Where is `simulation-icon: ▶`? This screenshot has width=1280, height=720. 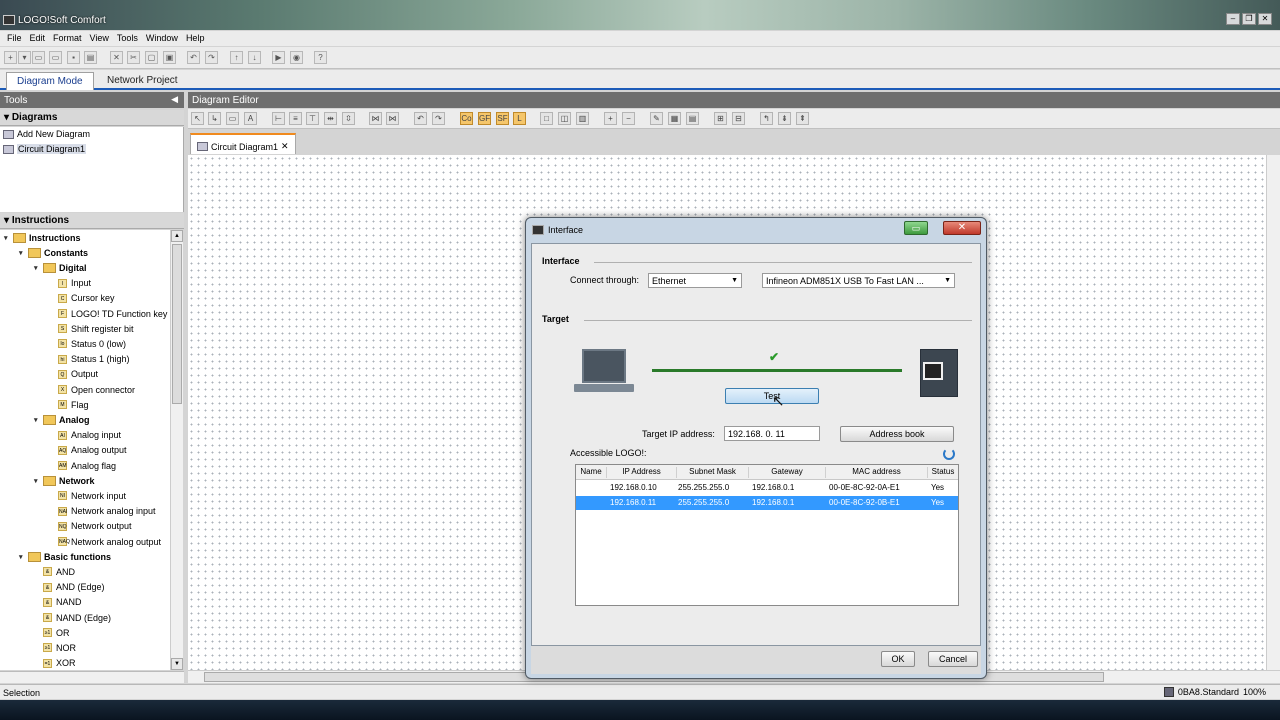
simulation-icon: ▶ is located at coordinates (278, 57).